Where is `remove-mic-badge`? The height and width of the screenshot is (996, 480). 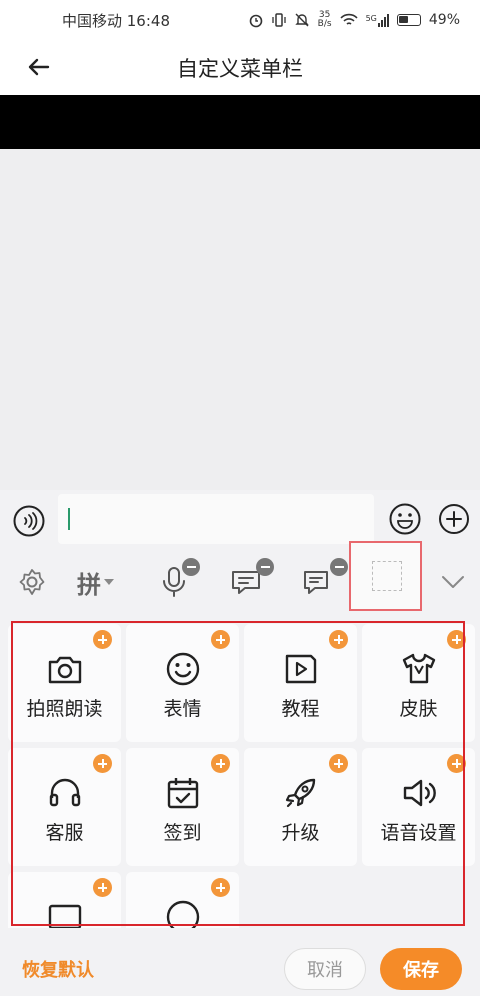
remove-mic-badge is located at coordinates (191, 567).